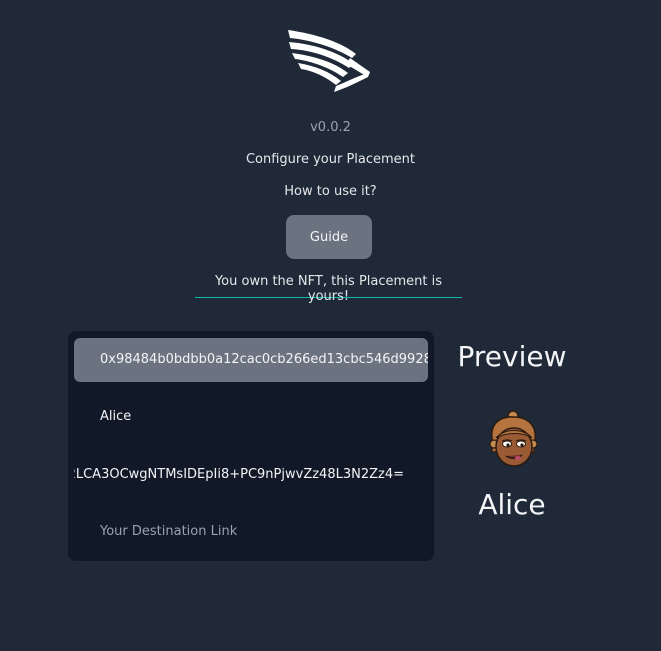 The image size is (661, 651). Describe the element at coordinates (329, 61) in the screenshot. I see `wing-logo-icon` at that location.